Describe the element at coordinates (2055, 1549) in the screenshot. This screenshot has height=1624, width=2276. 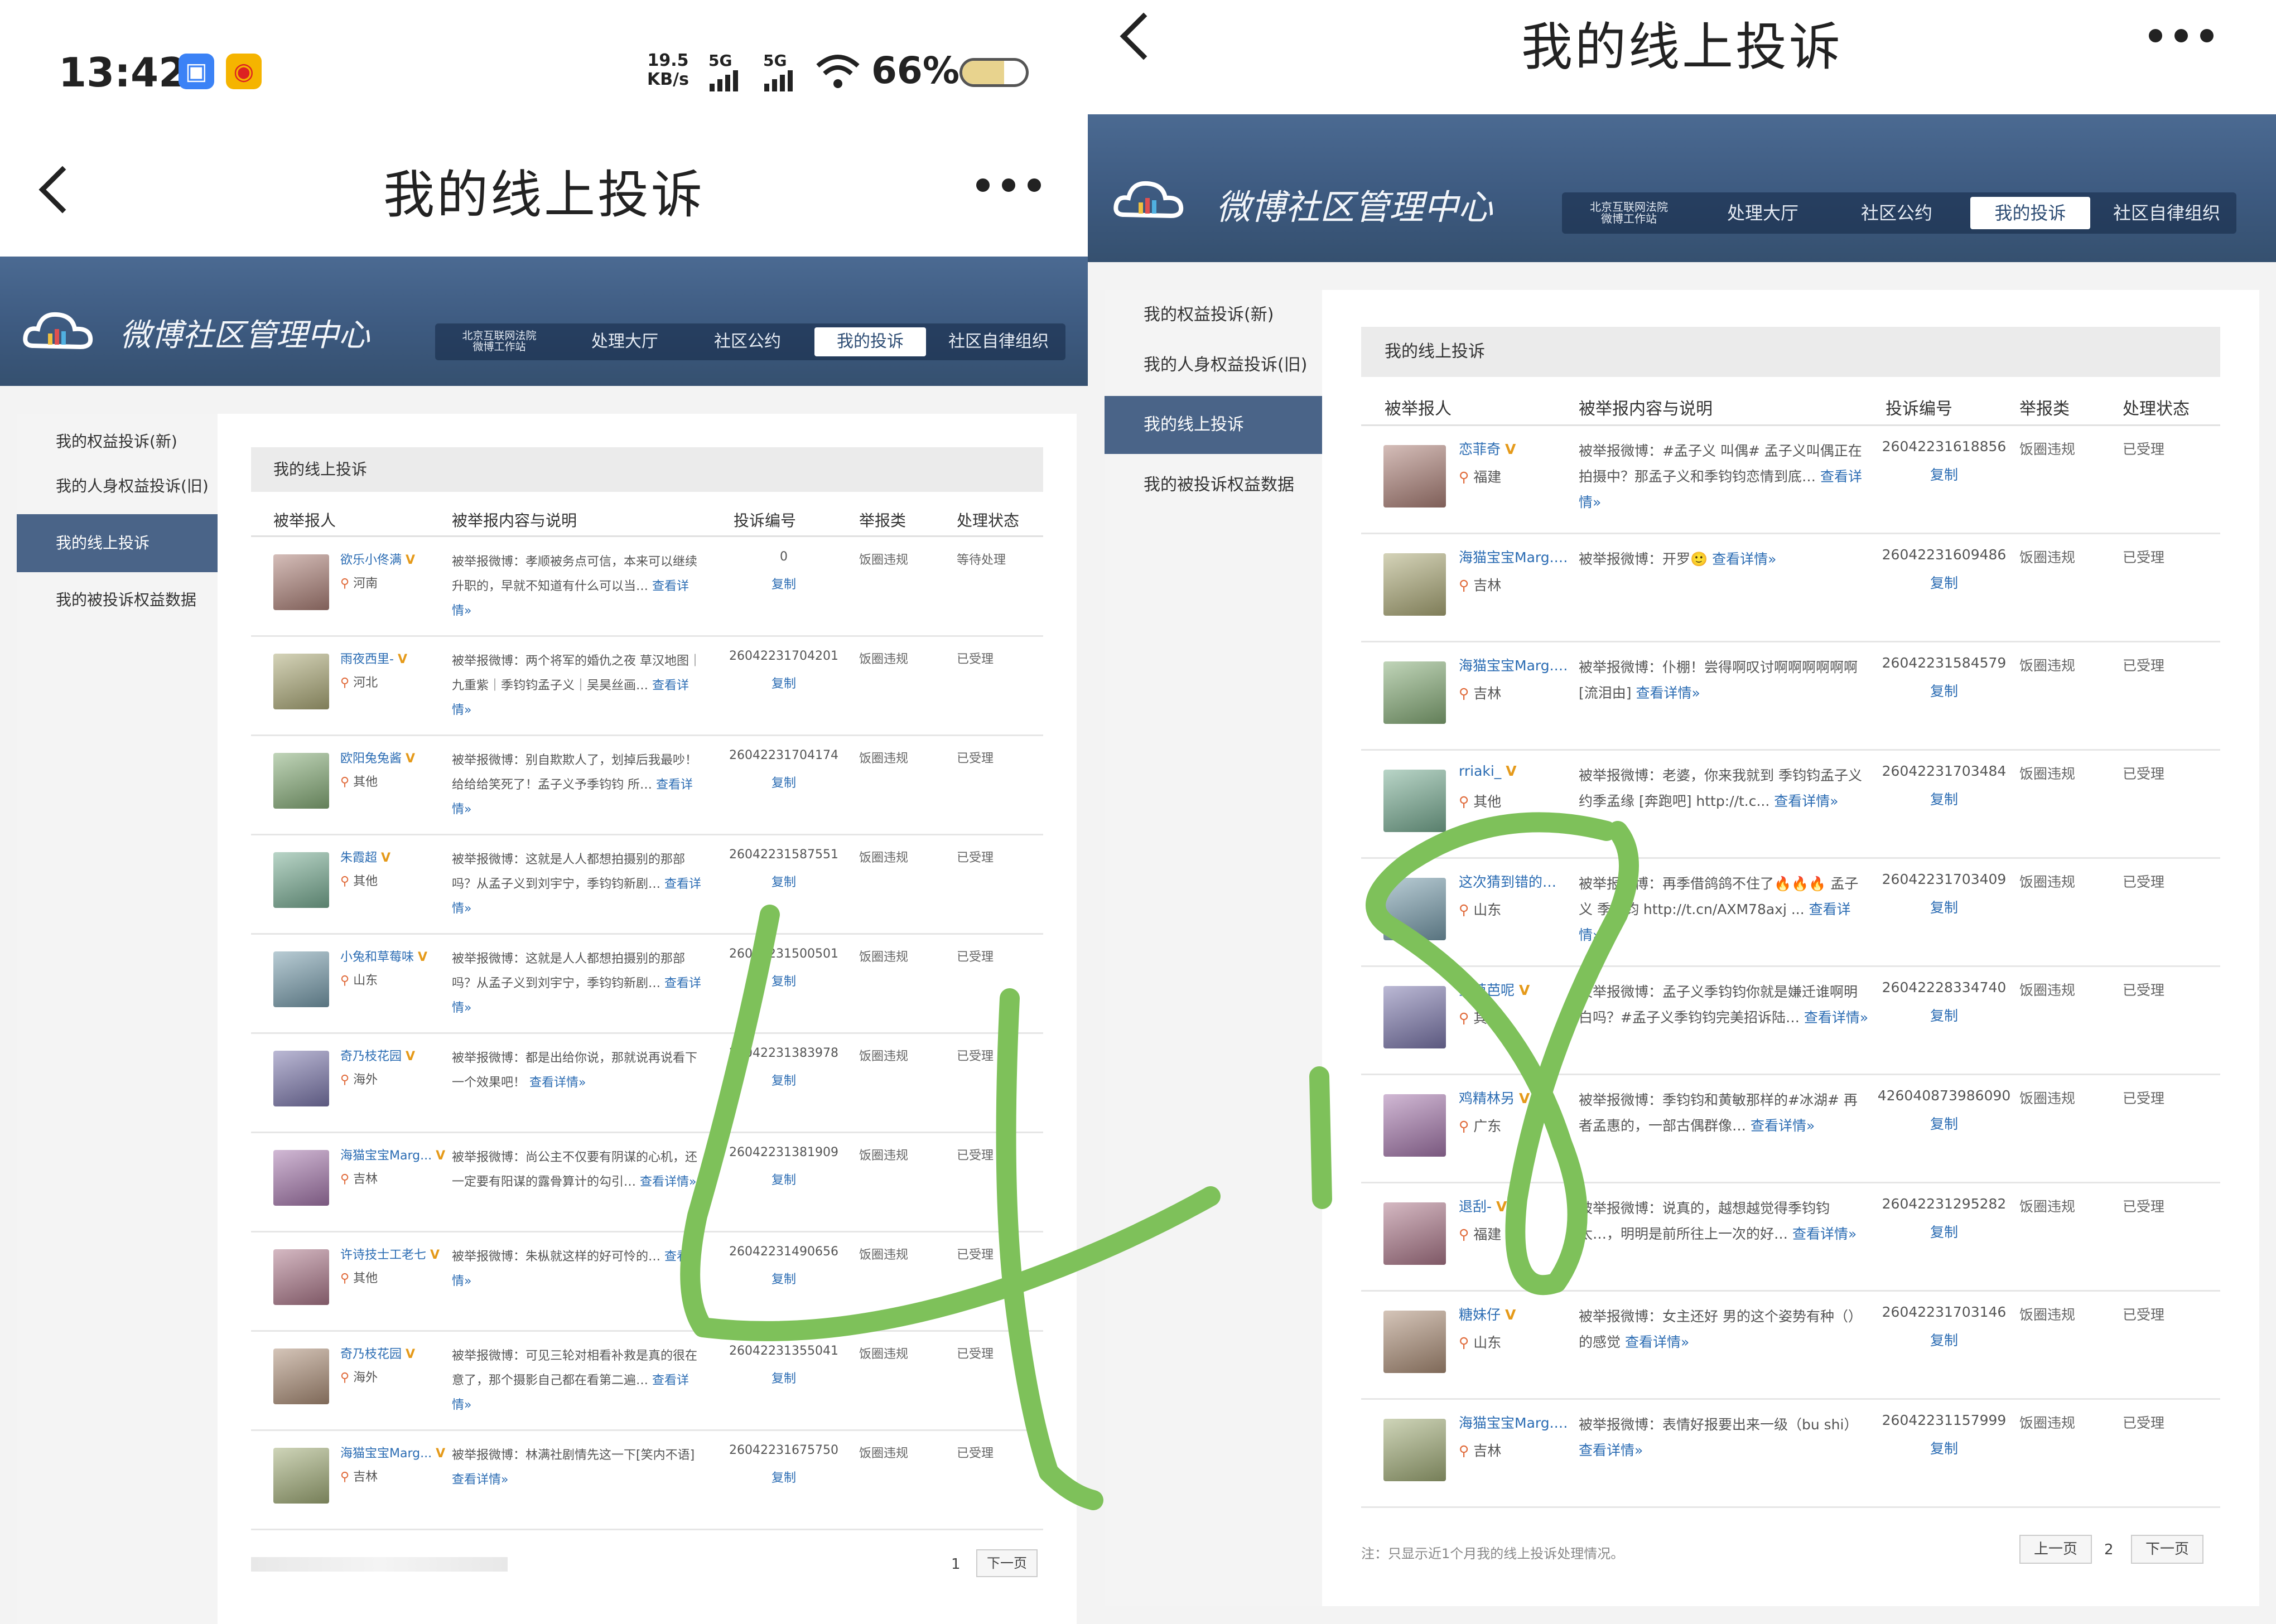
I see `prev-page-button: 上一页` at that location.